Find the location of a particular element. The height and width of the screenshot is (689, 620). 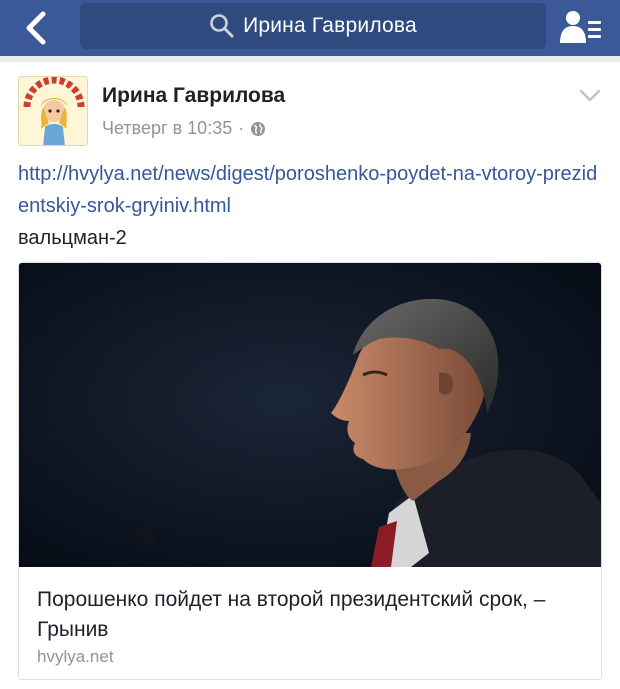

back-button is located at coordinates (36, 28).